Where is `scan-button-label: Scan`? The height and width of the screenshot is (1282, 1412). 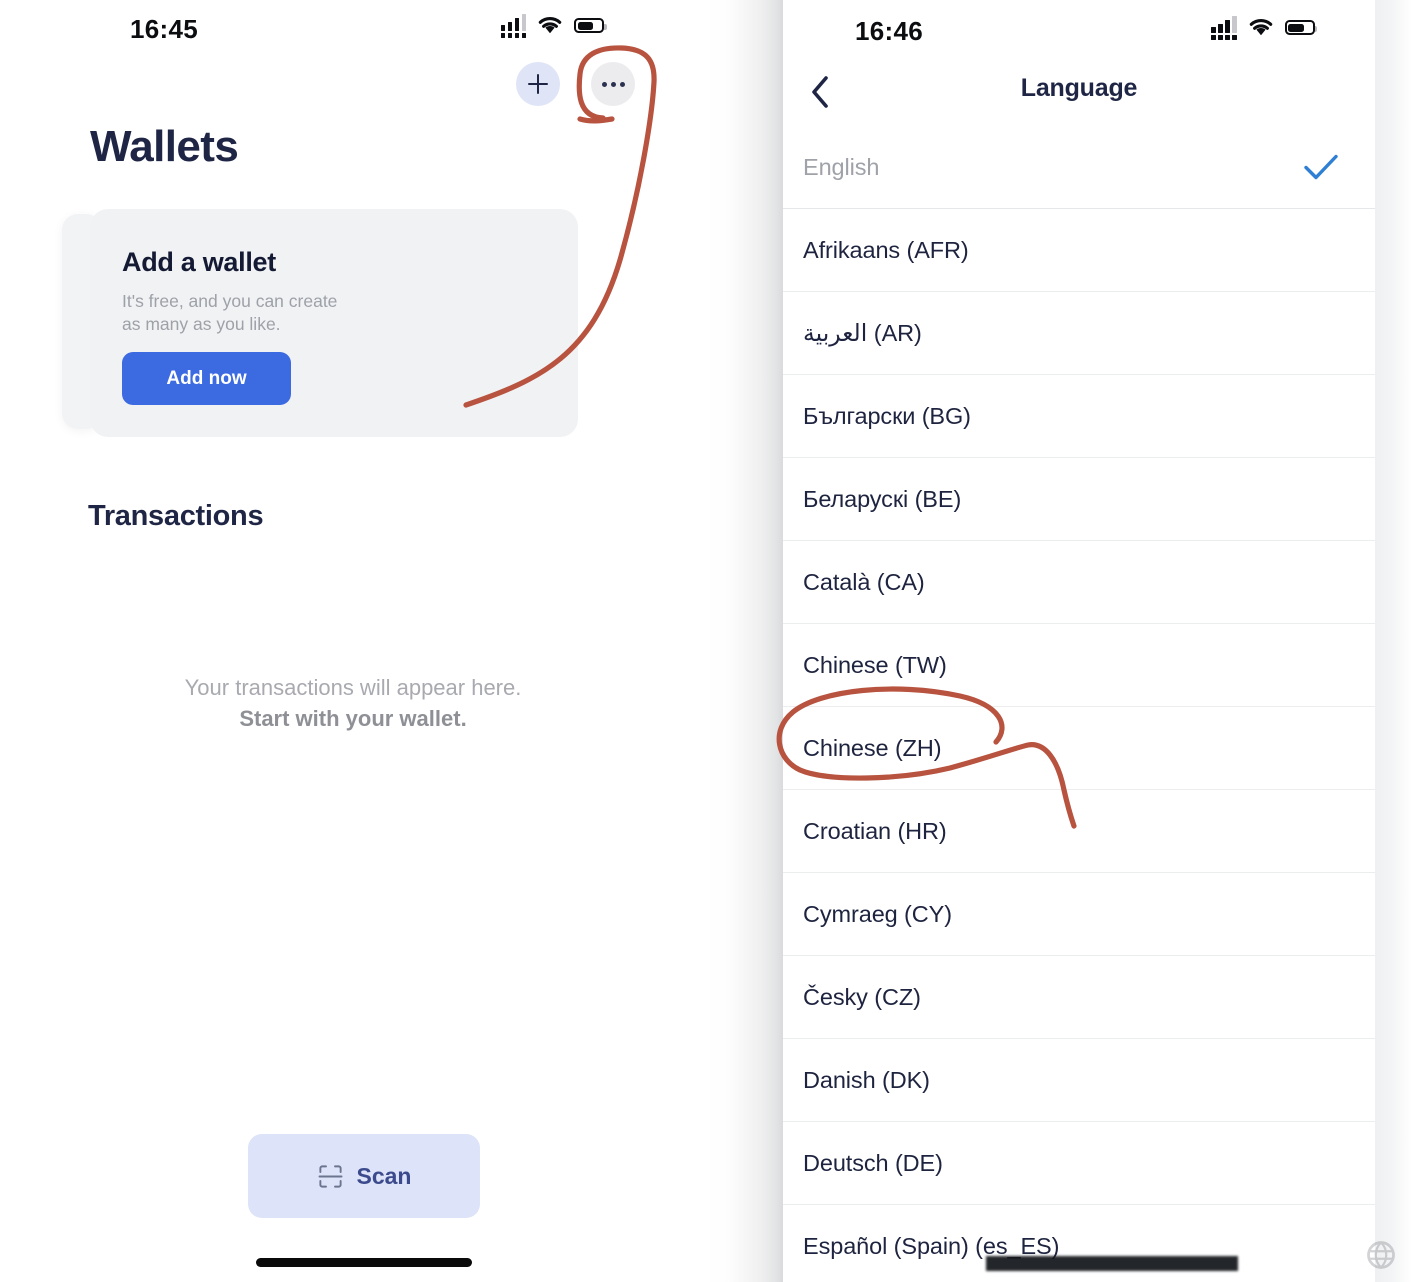
scan-button-label: Scan is located at coordinates (384, 1175).